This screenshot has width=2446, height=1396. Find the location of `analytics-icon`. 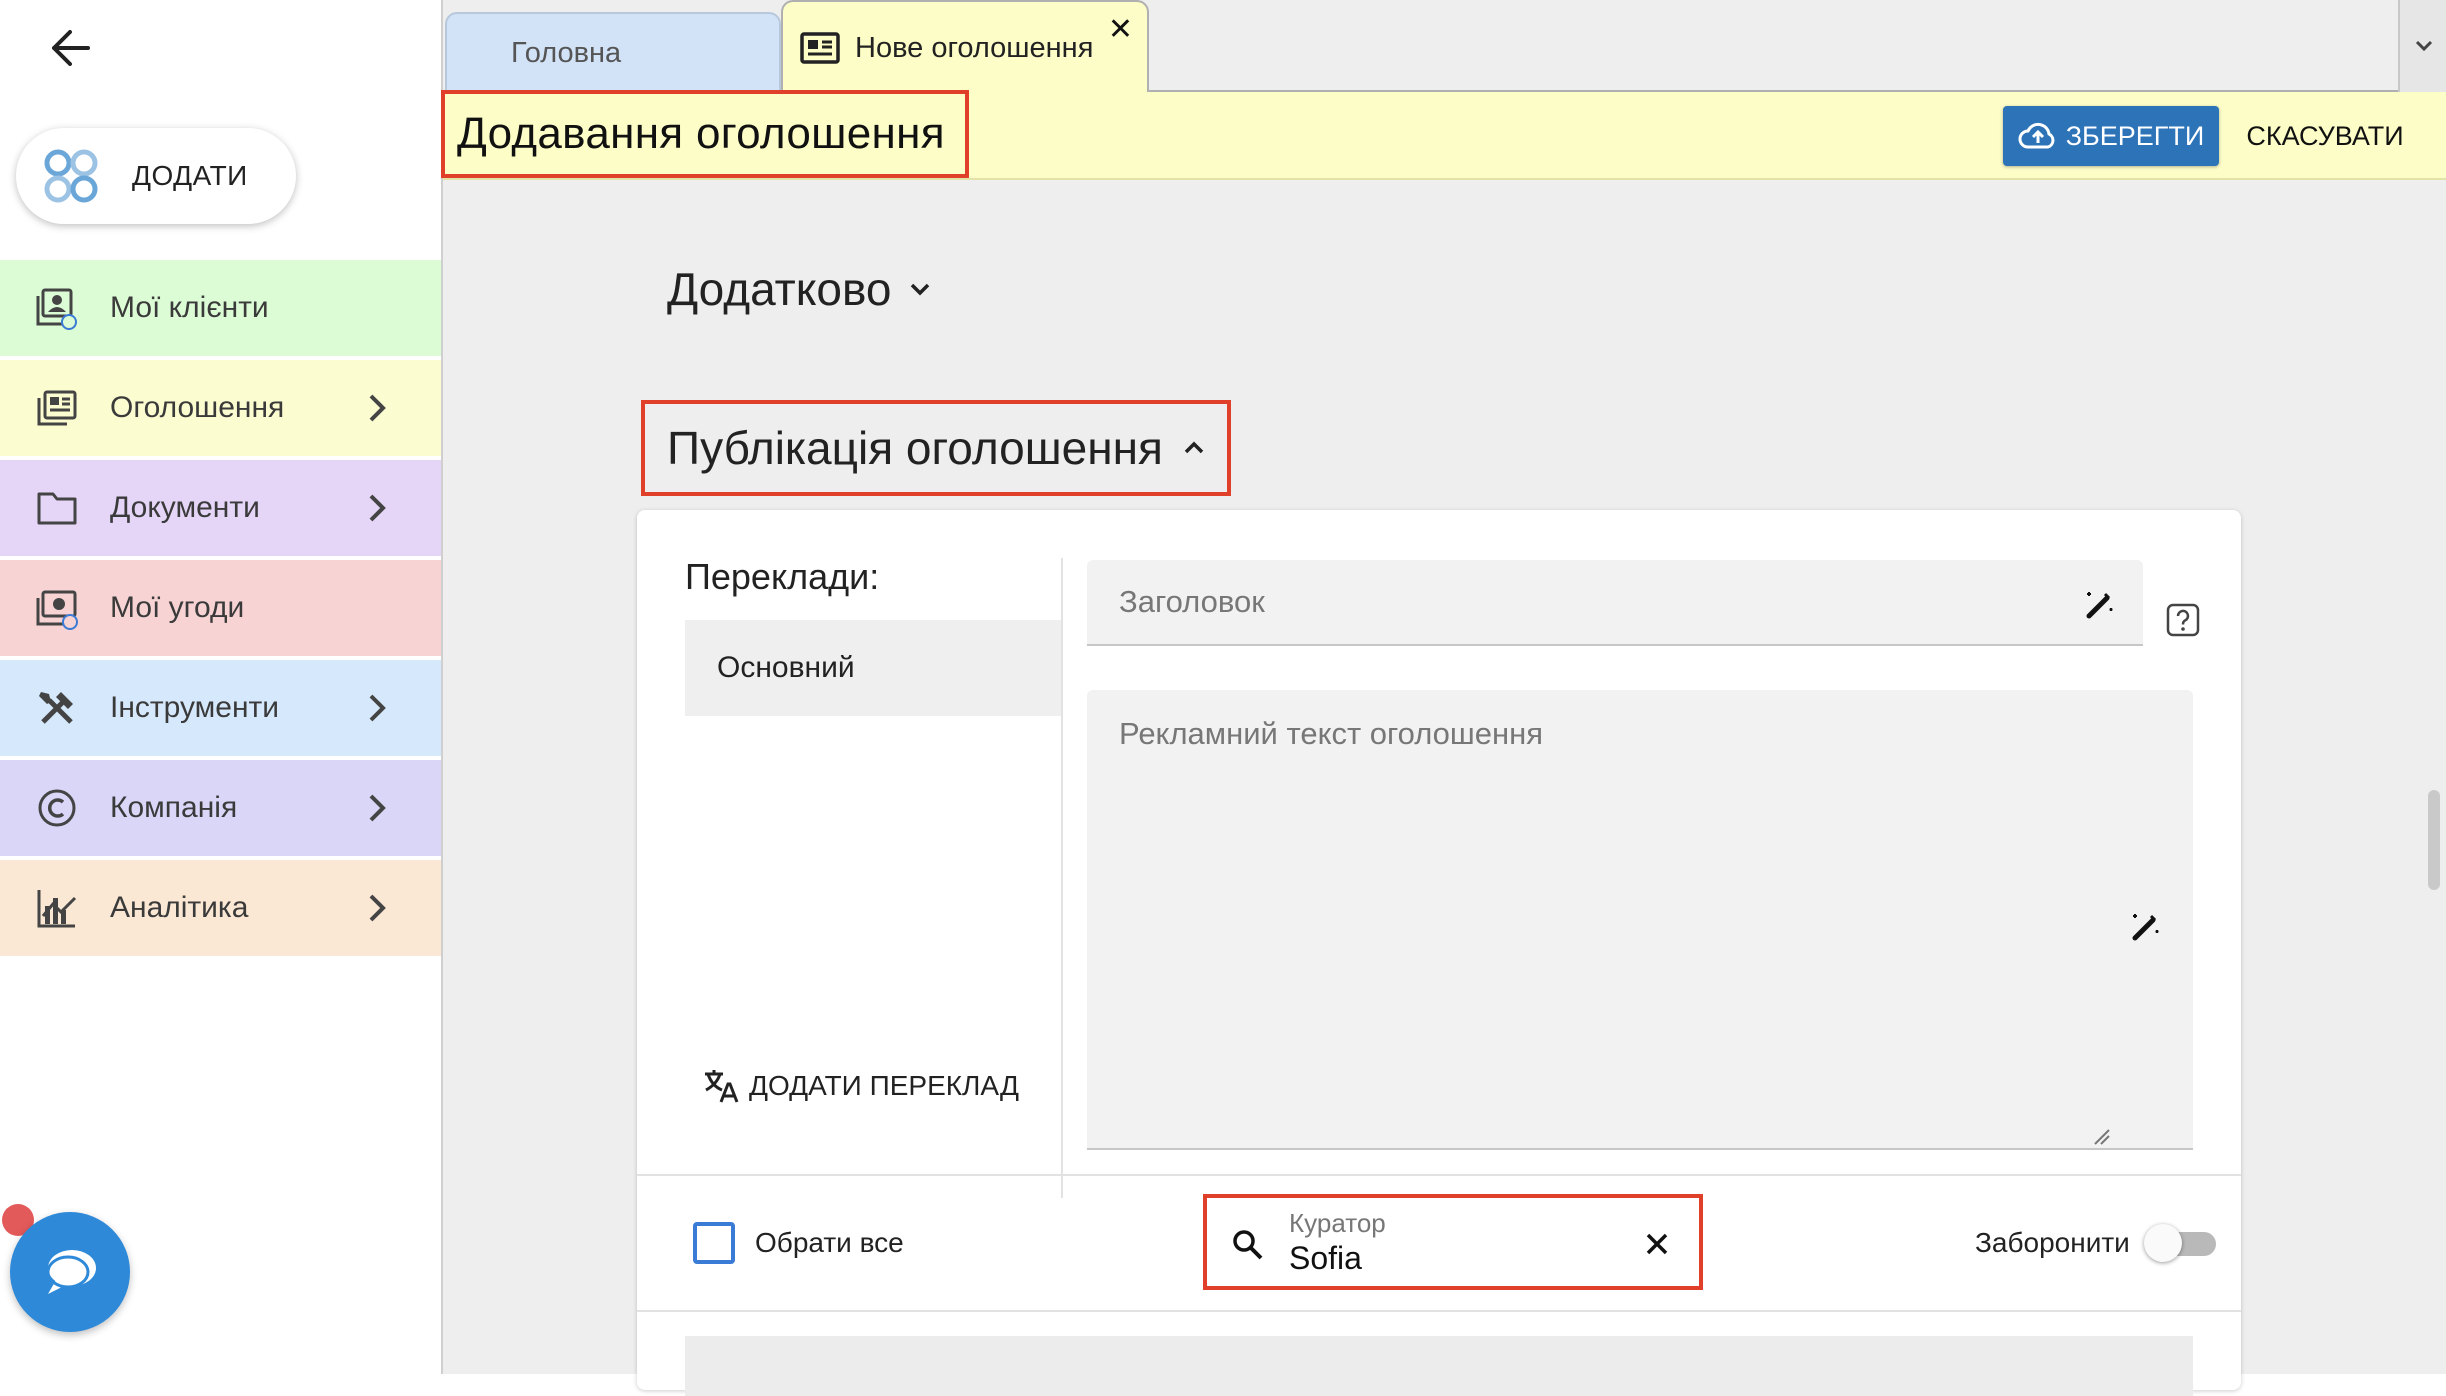

analytics-icon is located at coordinates (57, 908).